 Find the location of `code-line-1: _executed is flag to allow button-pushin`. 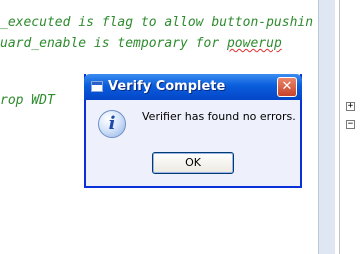

code-line-1: _executed is flag to allow button-pushin is located at coordinates (157, 22).